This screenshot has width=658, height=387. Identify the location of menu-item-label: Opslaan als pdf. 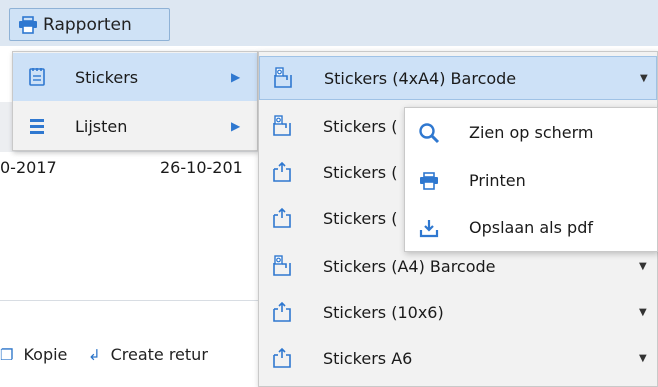
(531, 227).